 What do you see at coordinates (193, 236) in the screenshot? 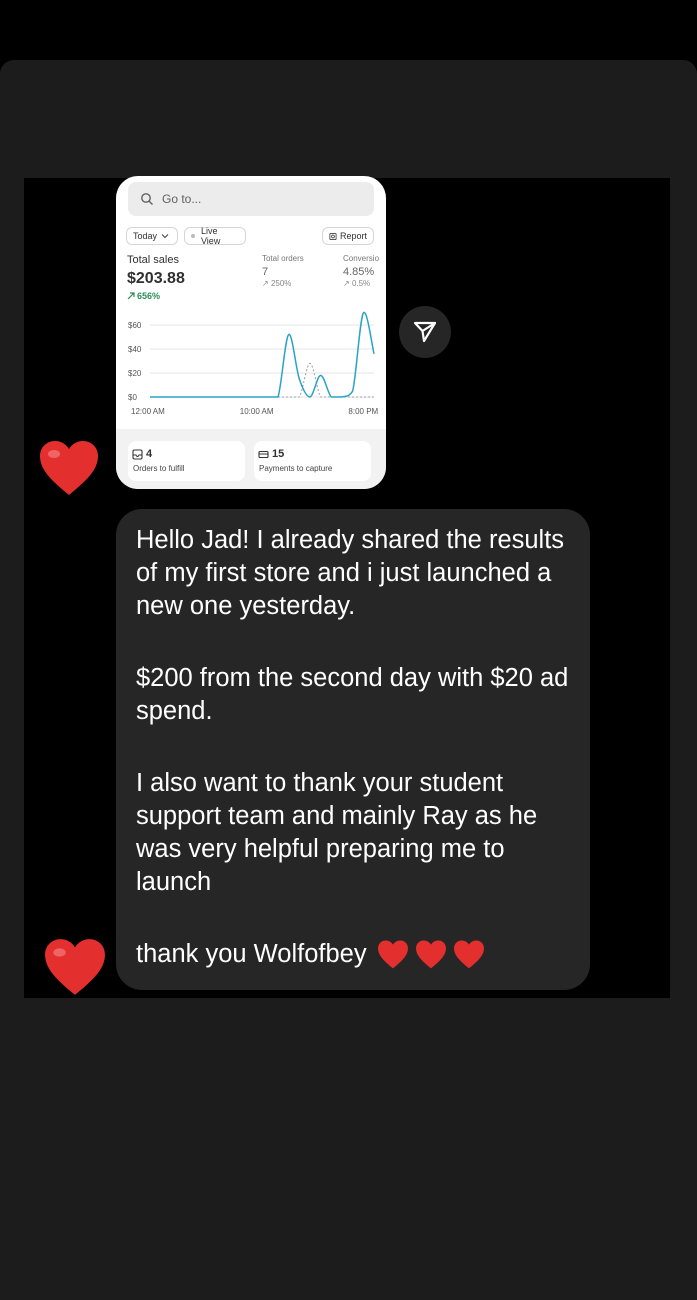
I see `live-dot-icon` at bounding box center [193, 236].